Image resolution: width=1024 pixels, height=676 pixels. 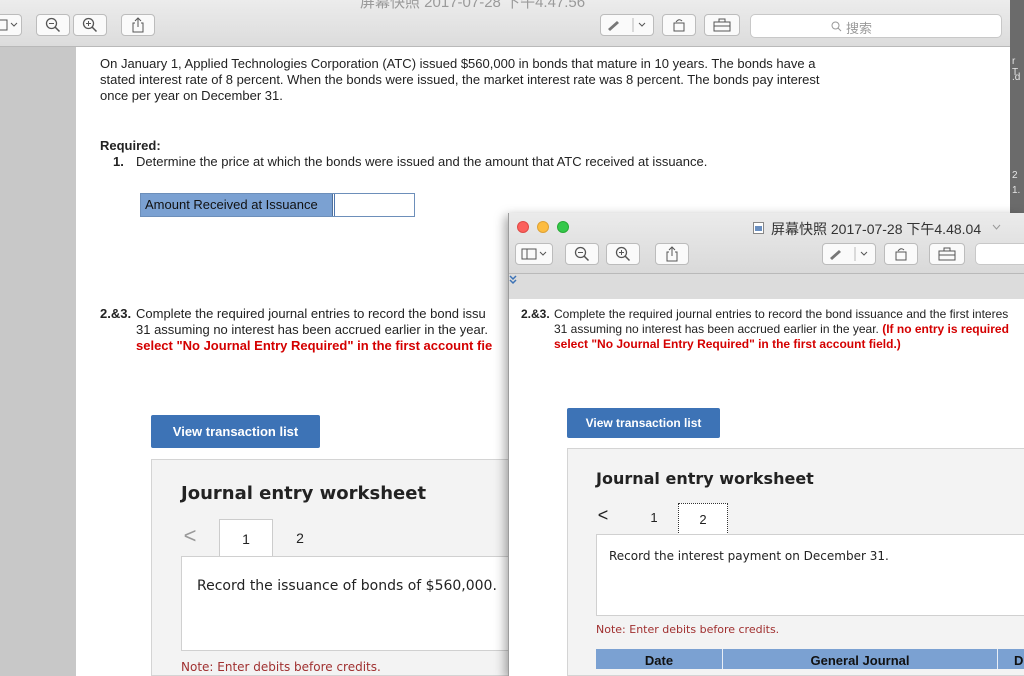 I want to click on front-window-titlebar: 屏幕快照 2017-07-28 下午4.48.04, so click(x=766, y=243).